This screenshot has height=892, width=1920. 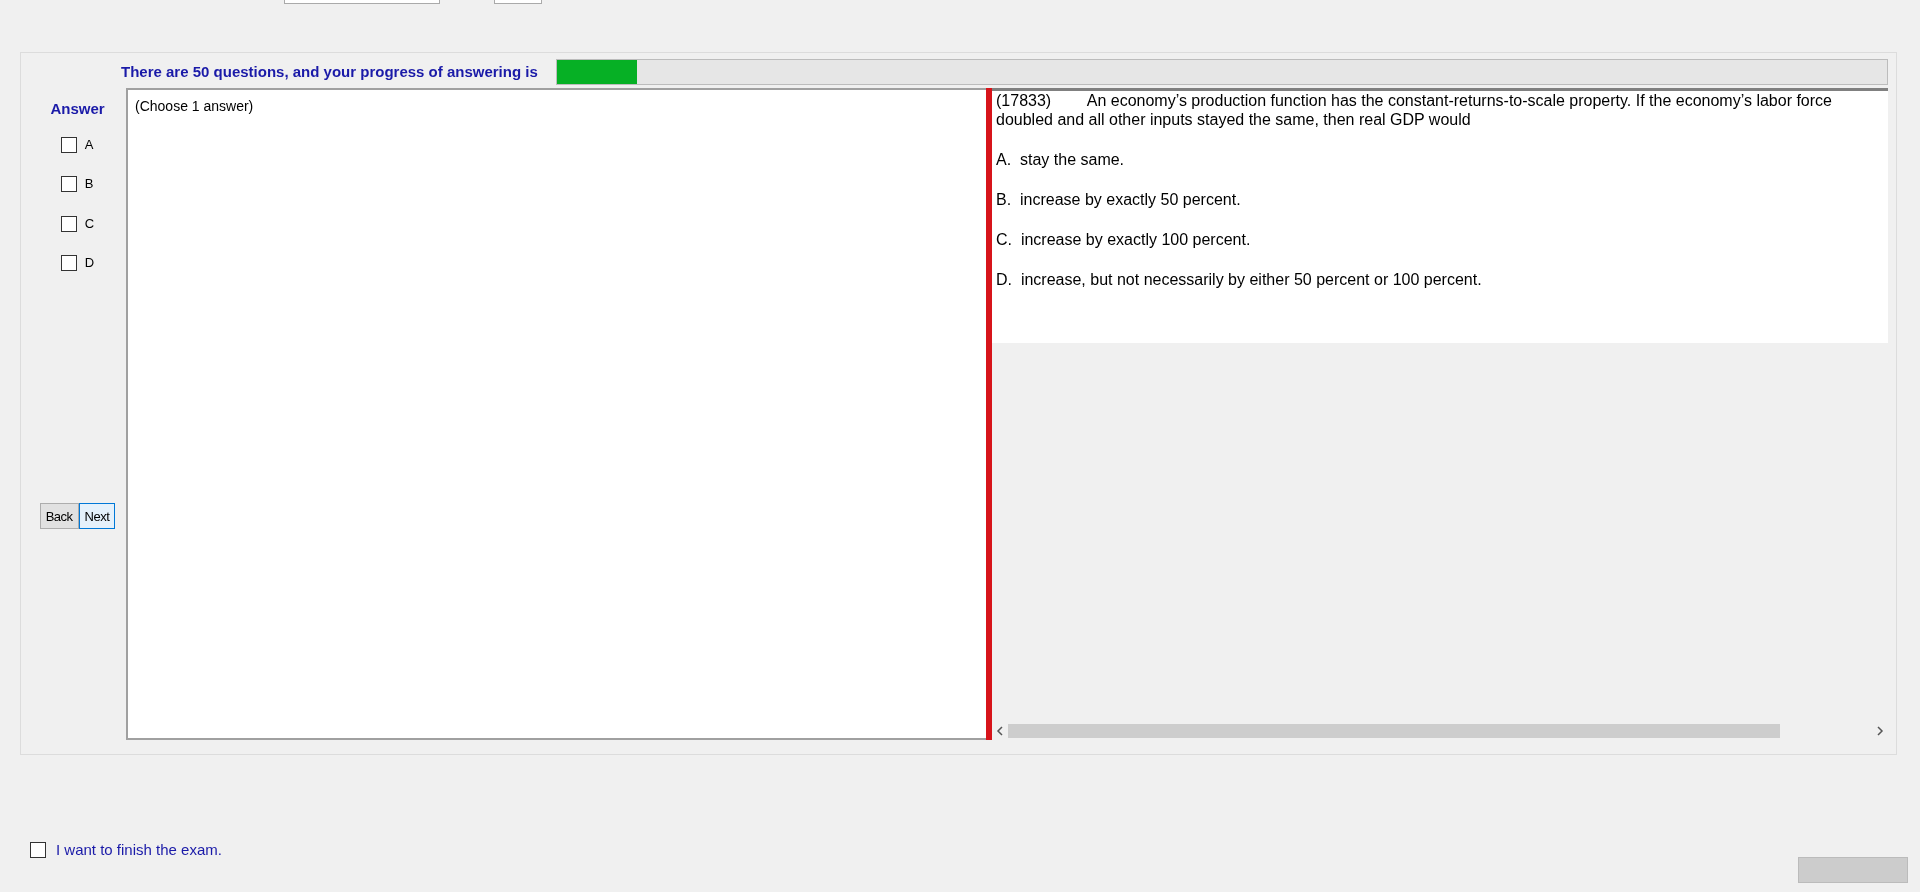 I want to click on back-button: Back, so click(x=59, y=516).